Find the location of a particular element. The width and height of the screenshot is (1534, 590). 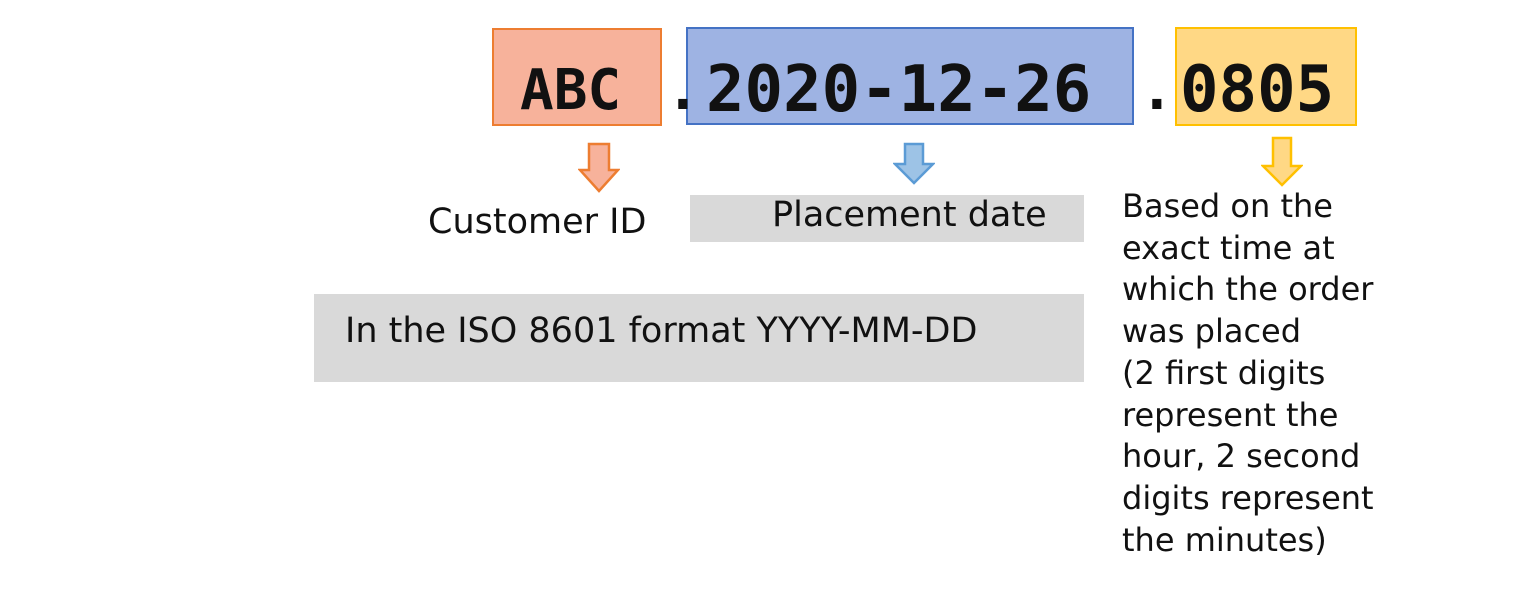

customer-id-label: Customer ID is located at coordinates (537, 222).